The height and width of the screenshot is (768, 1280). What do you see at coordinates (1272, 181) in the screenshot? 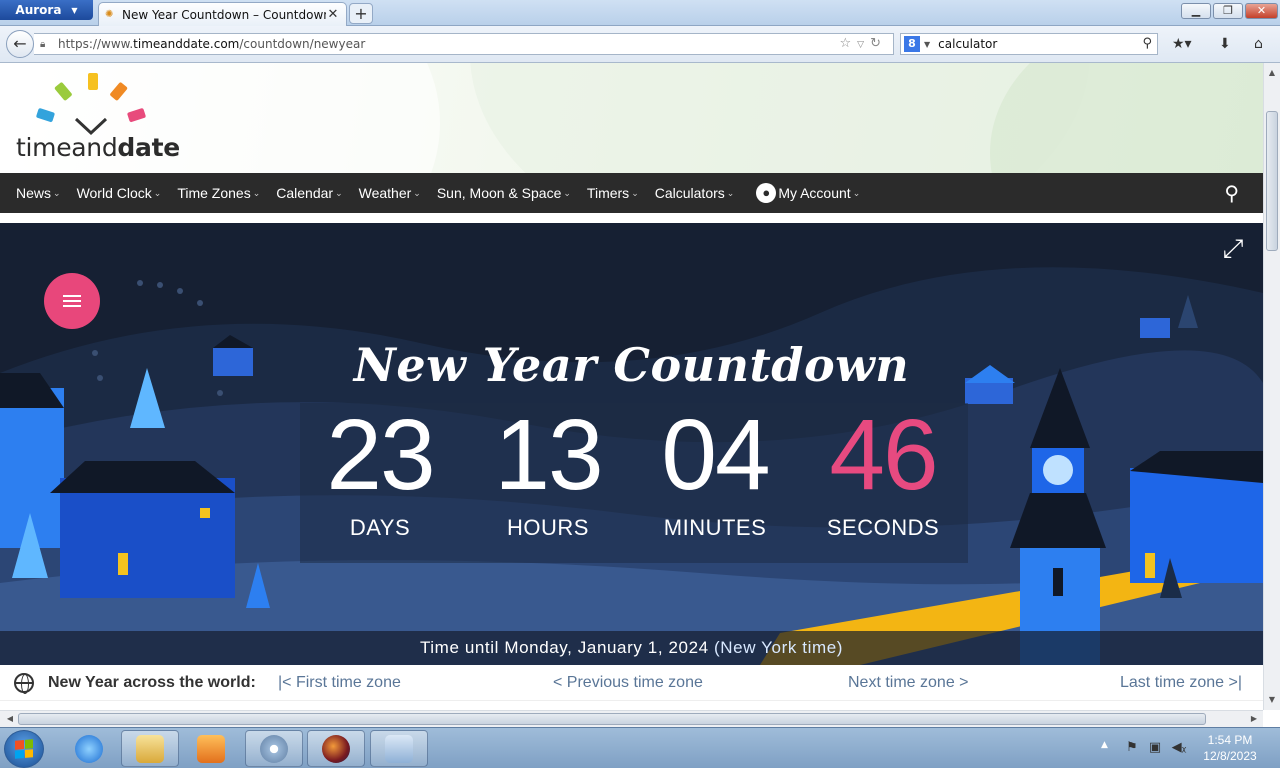
I see `vertical-scroll-thumb` at bounding box center [1272, 181].